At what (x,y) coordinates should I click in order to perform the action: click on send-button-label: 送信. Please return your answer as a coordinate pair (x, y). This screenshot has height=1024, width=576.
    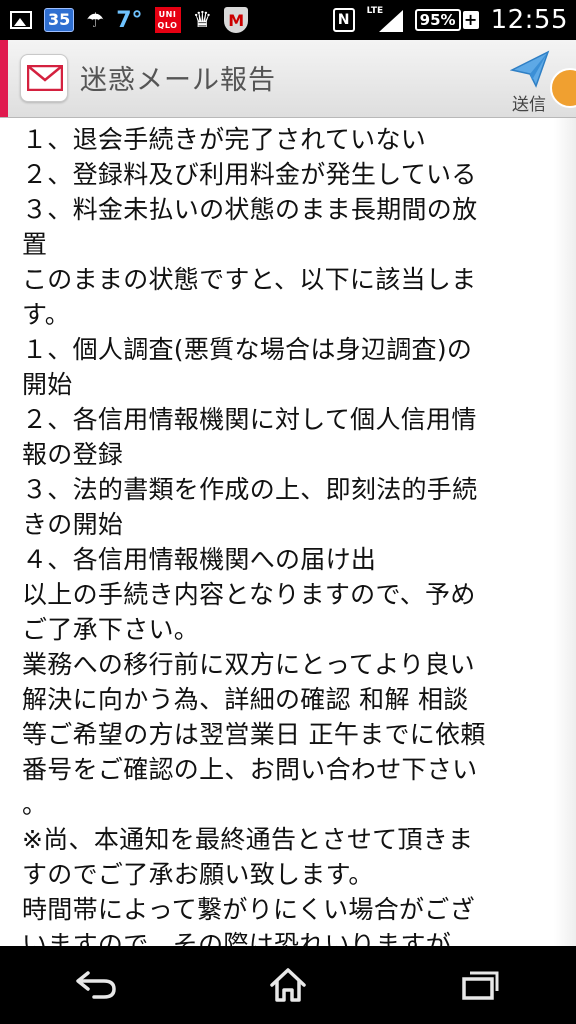
    Looking at the image, I should click on (529, 105).